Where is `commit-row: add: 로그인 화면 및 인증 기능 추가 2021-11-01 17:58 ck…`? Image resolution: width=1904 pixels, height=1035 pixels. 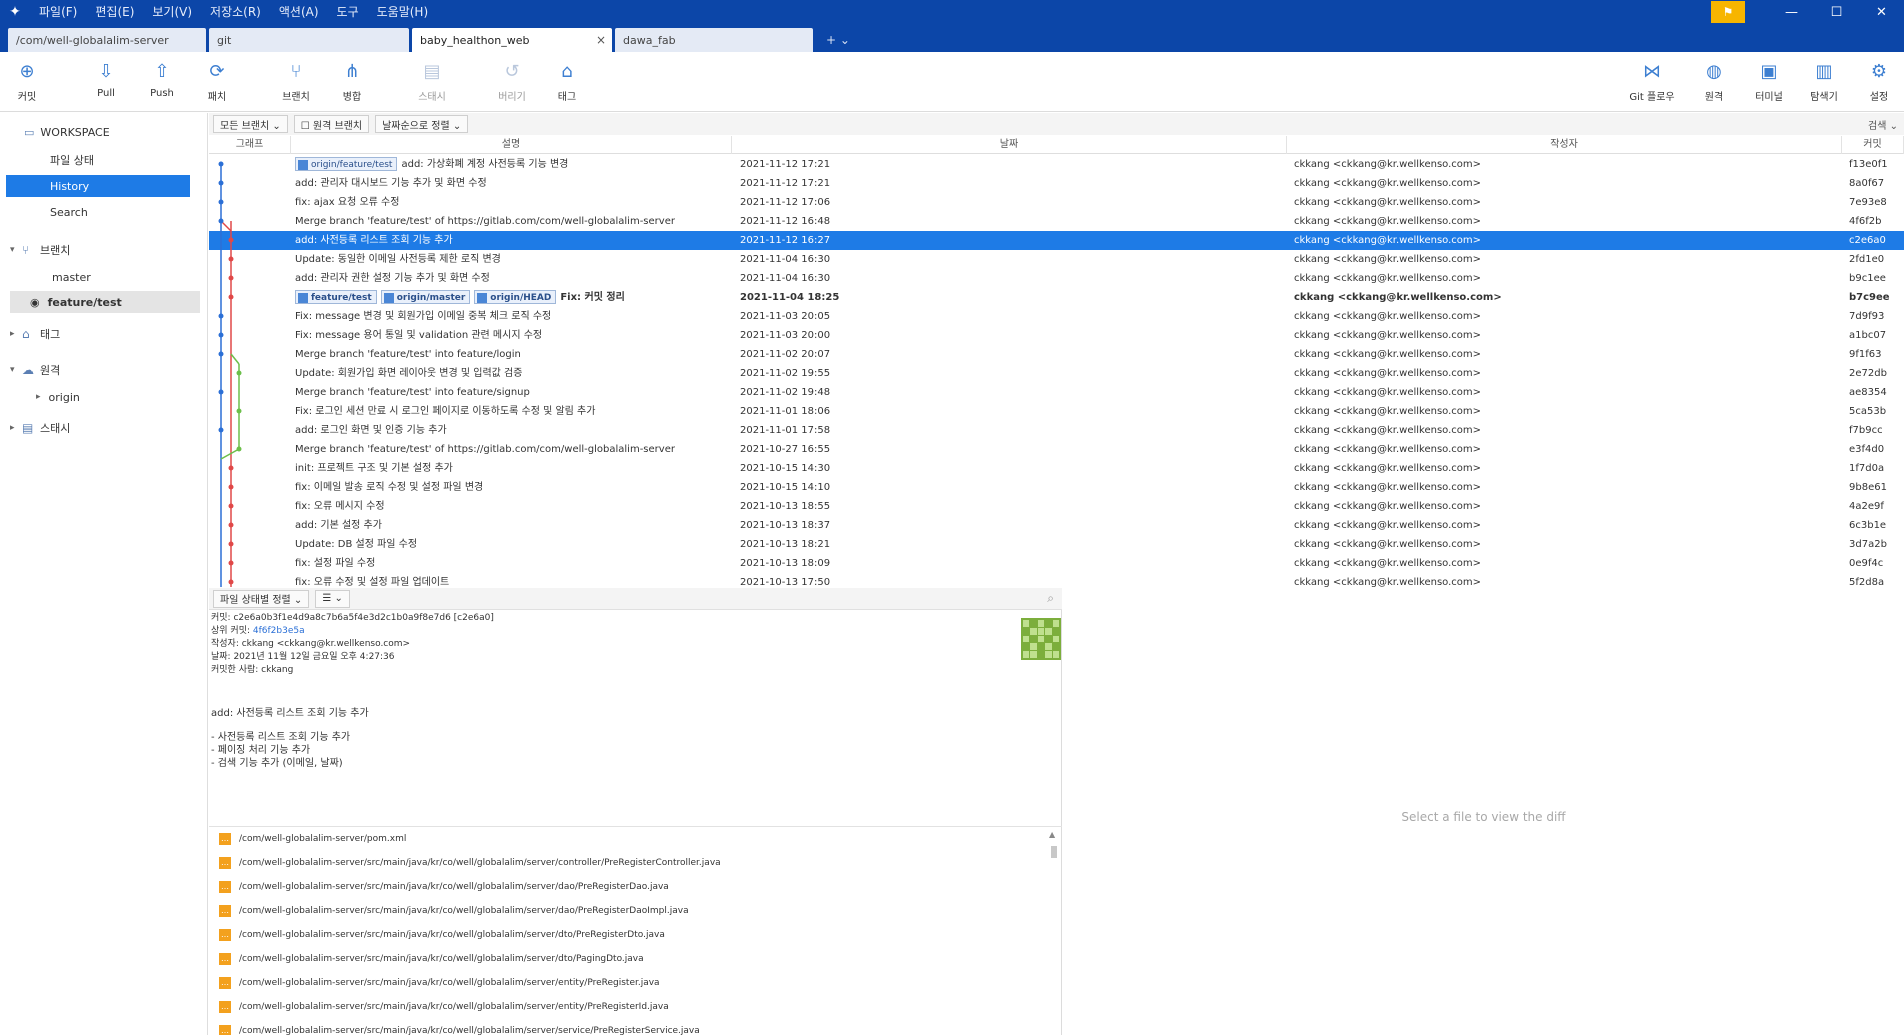 commit-row: add: 로그인 화면 및 인증 기능 추가 2021-11-01 17:58 ck… is located at coordinates (1056, 430).